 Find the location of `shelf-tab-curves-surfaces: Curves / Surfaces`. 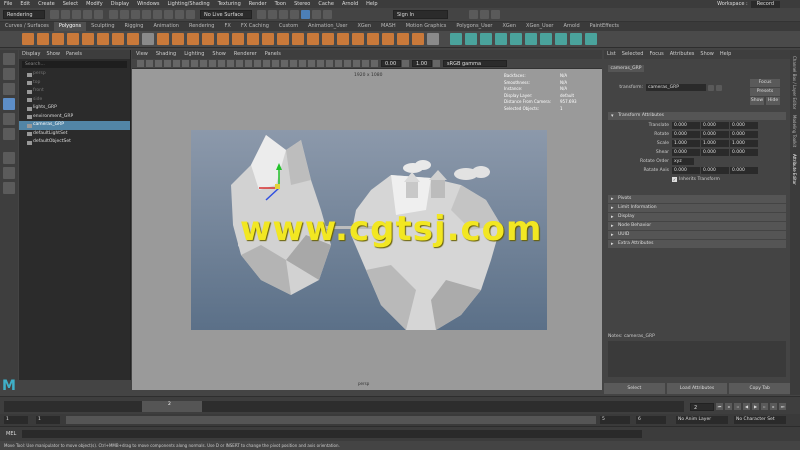

shelf-tab-curves-surfaces: Curves / Surfaces is located at coordinates (27, 26).